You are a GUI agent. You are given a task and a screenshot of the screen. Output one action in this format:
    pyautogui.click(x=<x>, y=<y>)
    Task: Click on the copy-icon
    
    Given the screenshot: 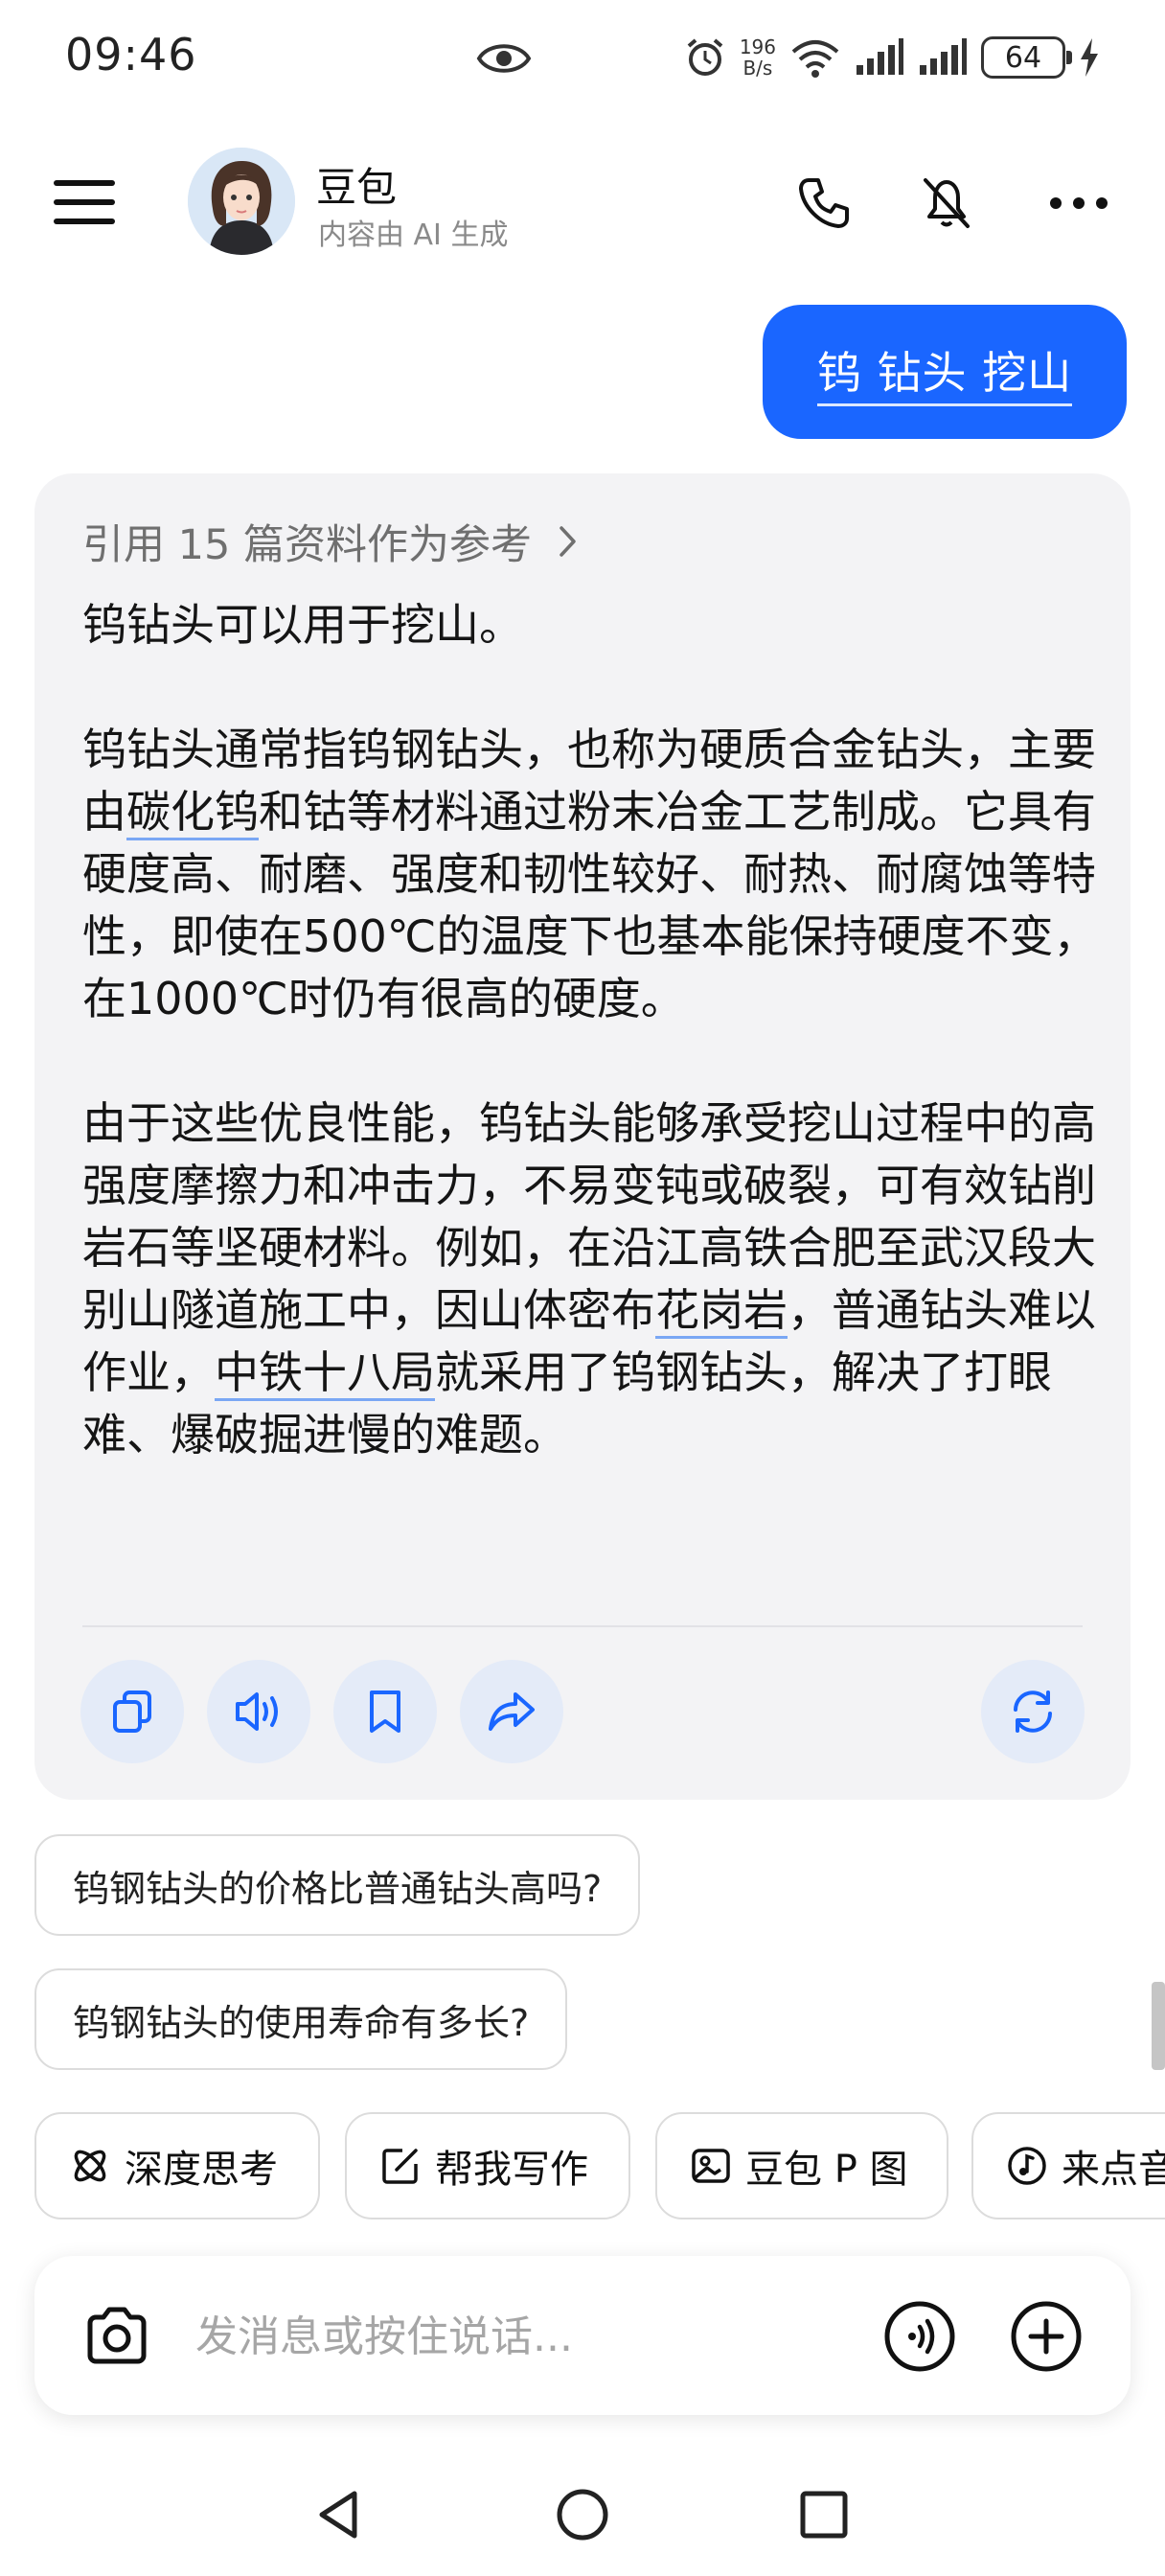 What is the action you would take?
    pyautogui.click(x=132, y=1711)
    